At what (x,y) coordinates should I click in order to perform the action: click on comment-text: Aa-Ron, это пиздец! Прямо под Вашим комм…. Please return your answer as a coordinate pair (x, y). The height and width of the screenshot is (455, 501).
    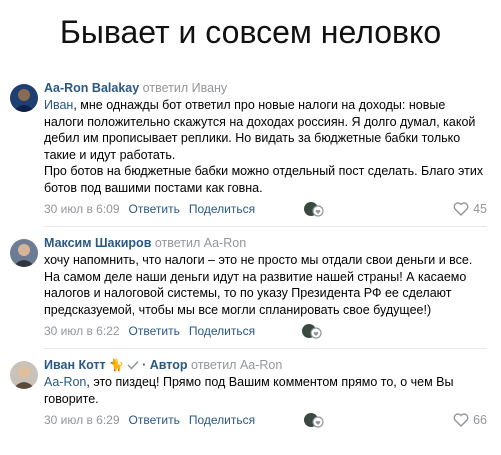
    Looking at the image, I should click on (265, 390).